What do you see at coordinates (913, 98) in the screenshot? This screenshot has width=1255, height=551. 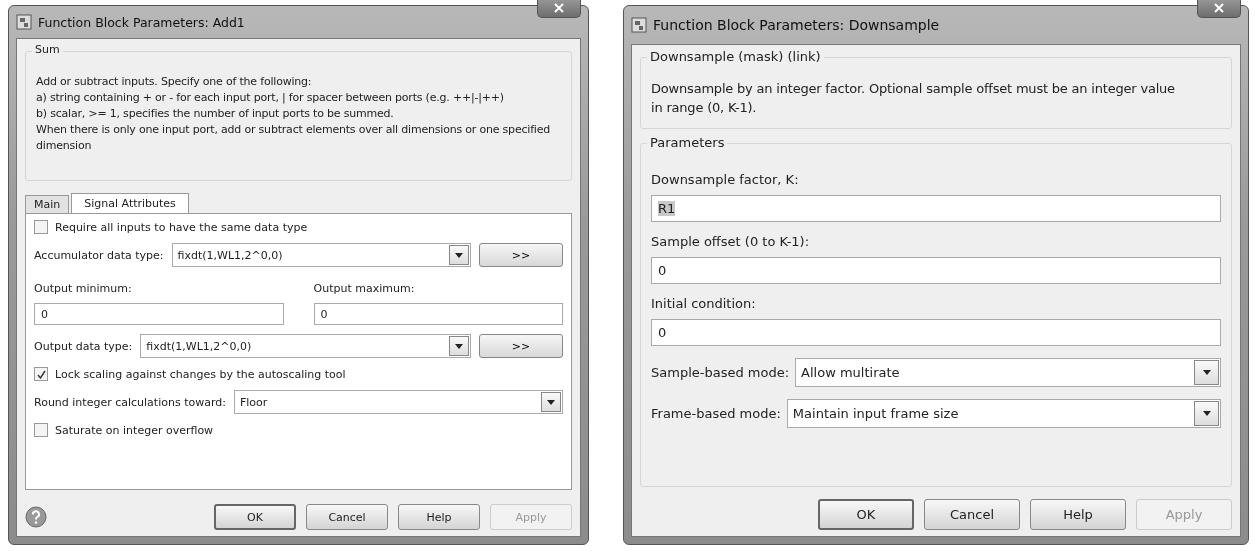 I see `description-text: Downsample by an integer factor. Optional sample offset must be an integer value in range (0, K-1).` at bounding box center [913, 98].